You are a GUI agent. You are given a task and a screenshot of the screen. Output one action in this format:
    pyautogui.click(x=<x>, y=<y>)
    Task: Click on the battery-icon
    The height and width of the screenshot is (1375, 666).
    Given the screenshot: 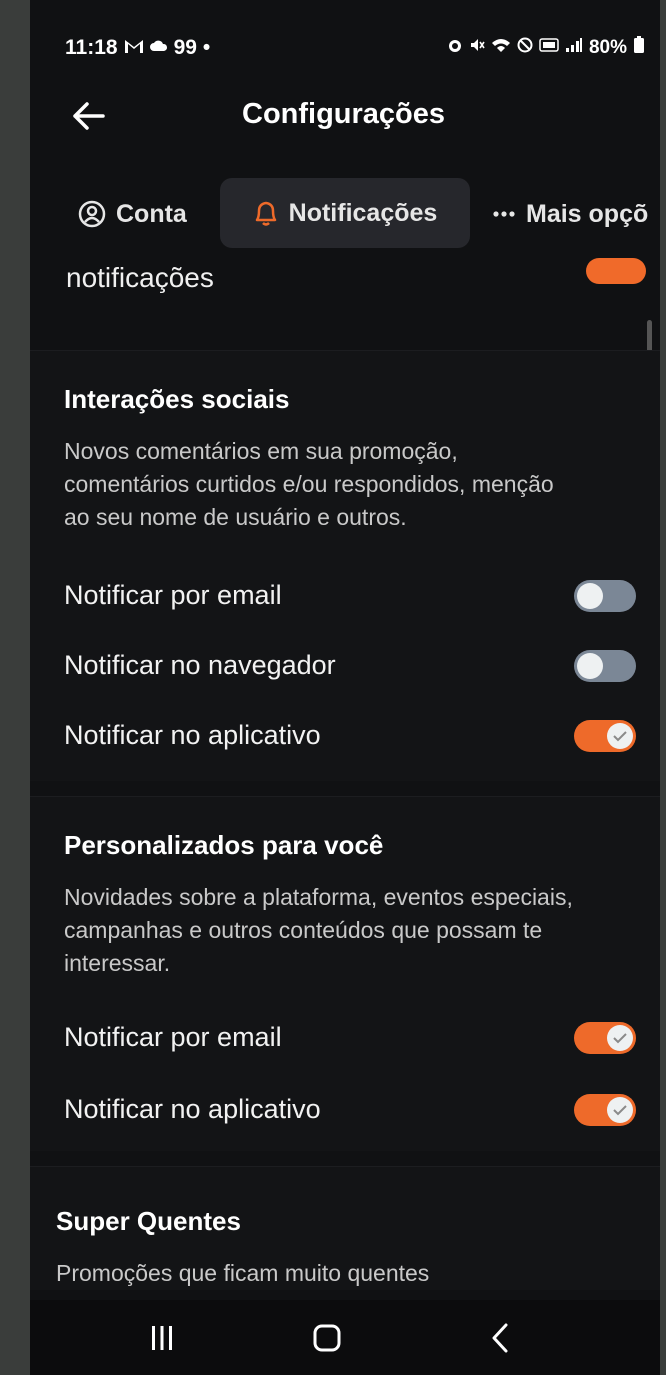 What is the action you would take?
    pyautogui.click(x=639, y=48)
    